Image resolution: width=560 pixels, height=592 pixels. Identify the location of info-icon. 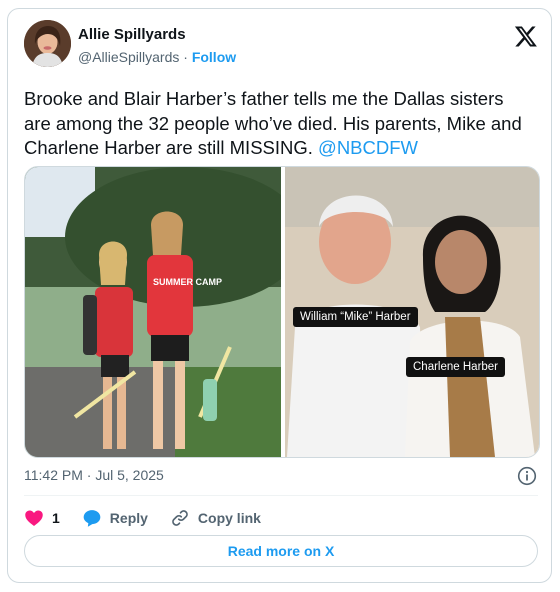
(527, 476).